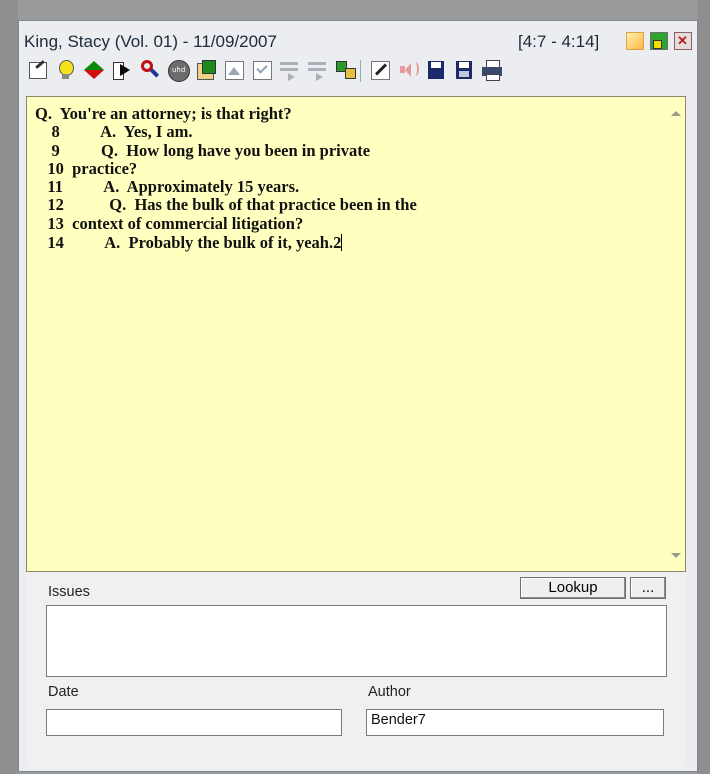 This screenshot has width=710, height=774. What do you see at coordinates (436, 70) in the screenshot?
I see `save-icon` at bounding box center [436, 70].